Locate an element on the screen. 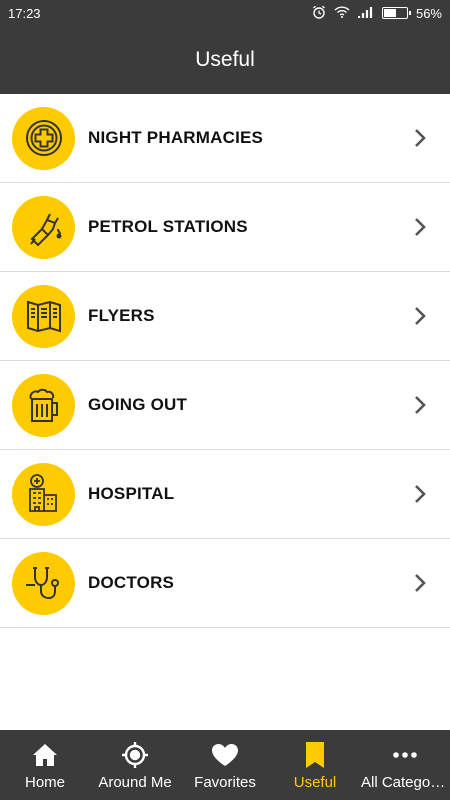  list-item-night-pharmacies: NIGHT PHARMACIES is located at coordinates (225, 138).